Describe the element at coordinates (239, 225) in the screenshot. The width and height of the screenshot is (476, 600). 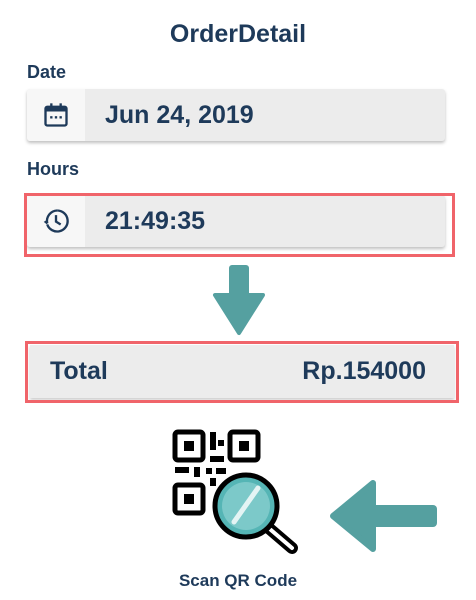
I see `hours-highlight-box` at that location.